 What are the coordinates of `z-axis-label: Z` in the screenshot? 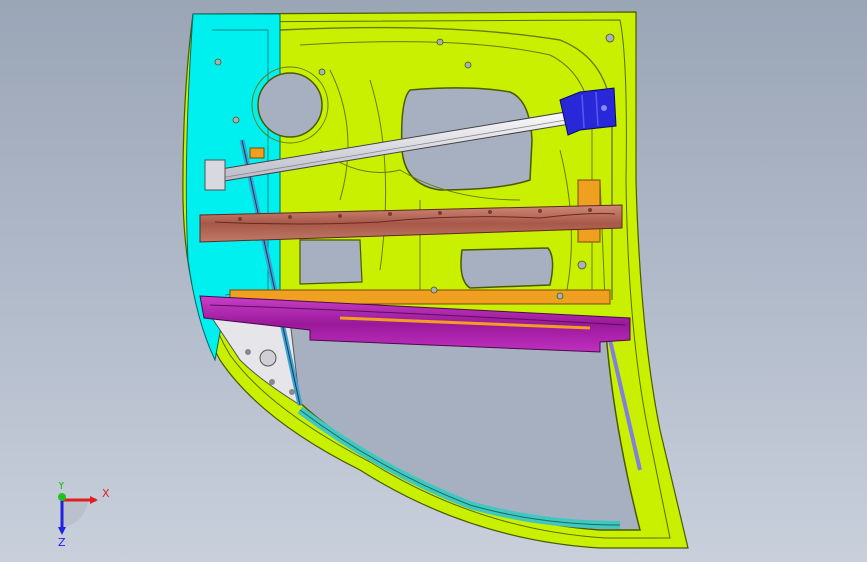 It's located at (62, 542).